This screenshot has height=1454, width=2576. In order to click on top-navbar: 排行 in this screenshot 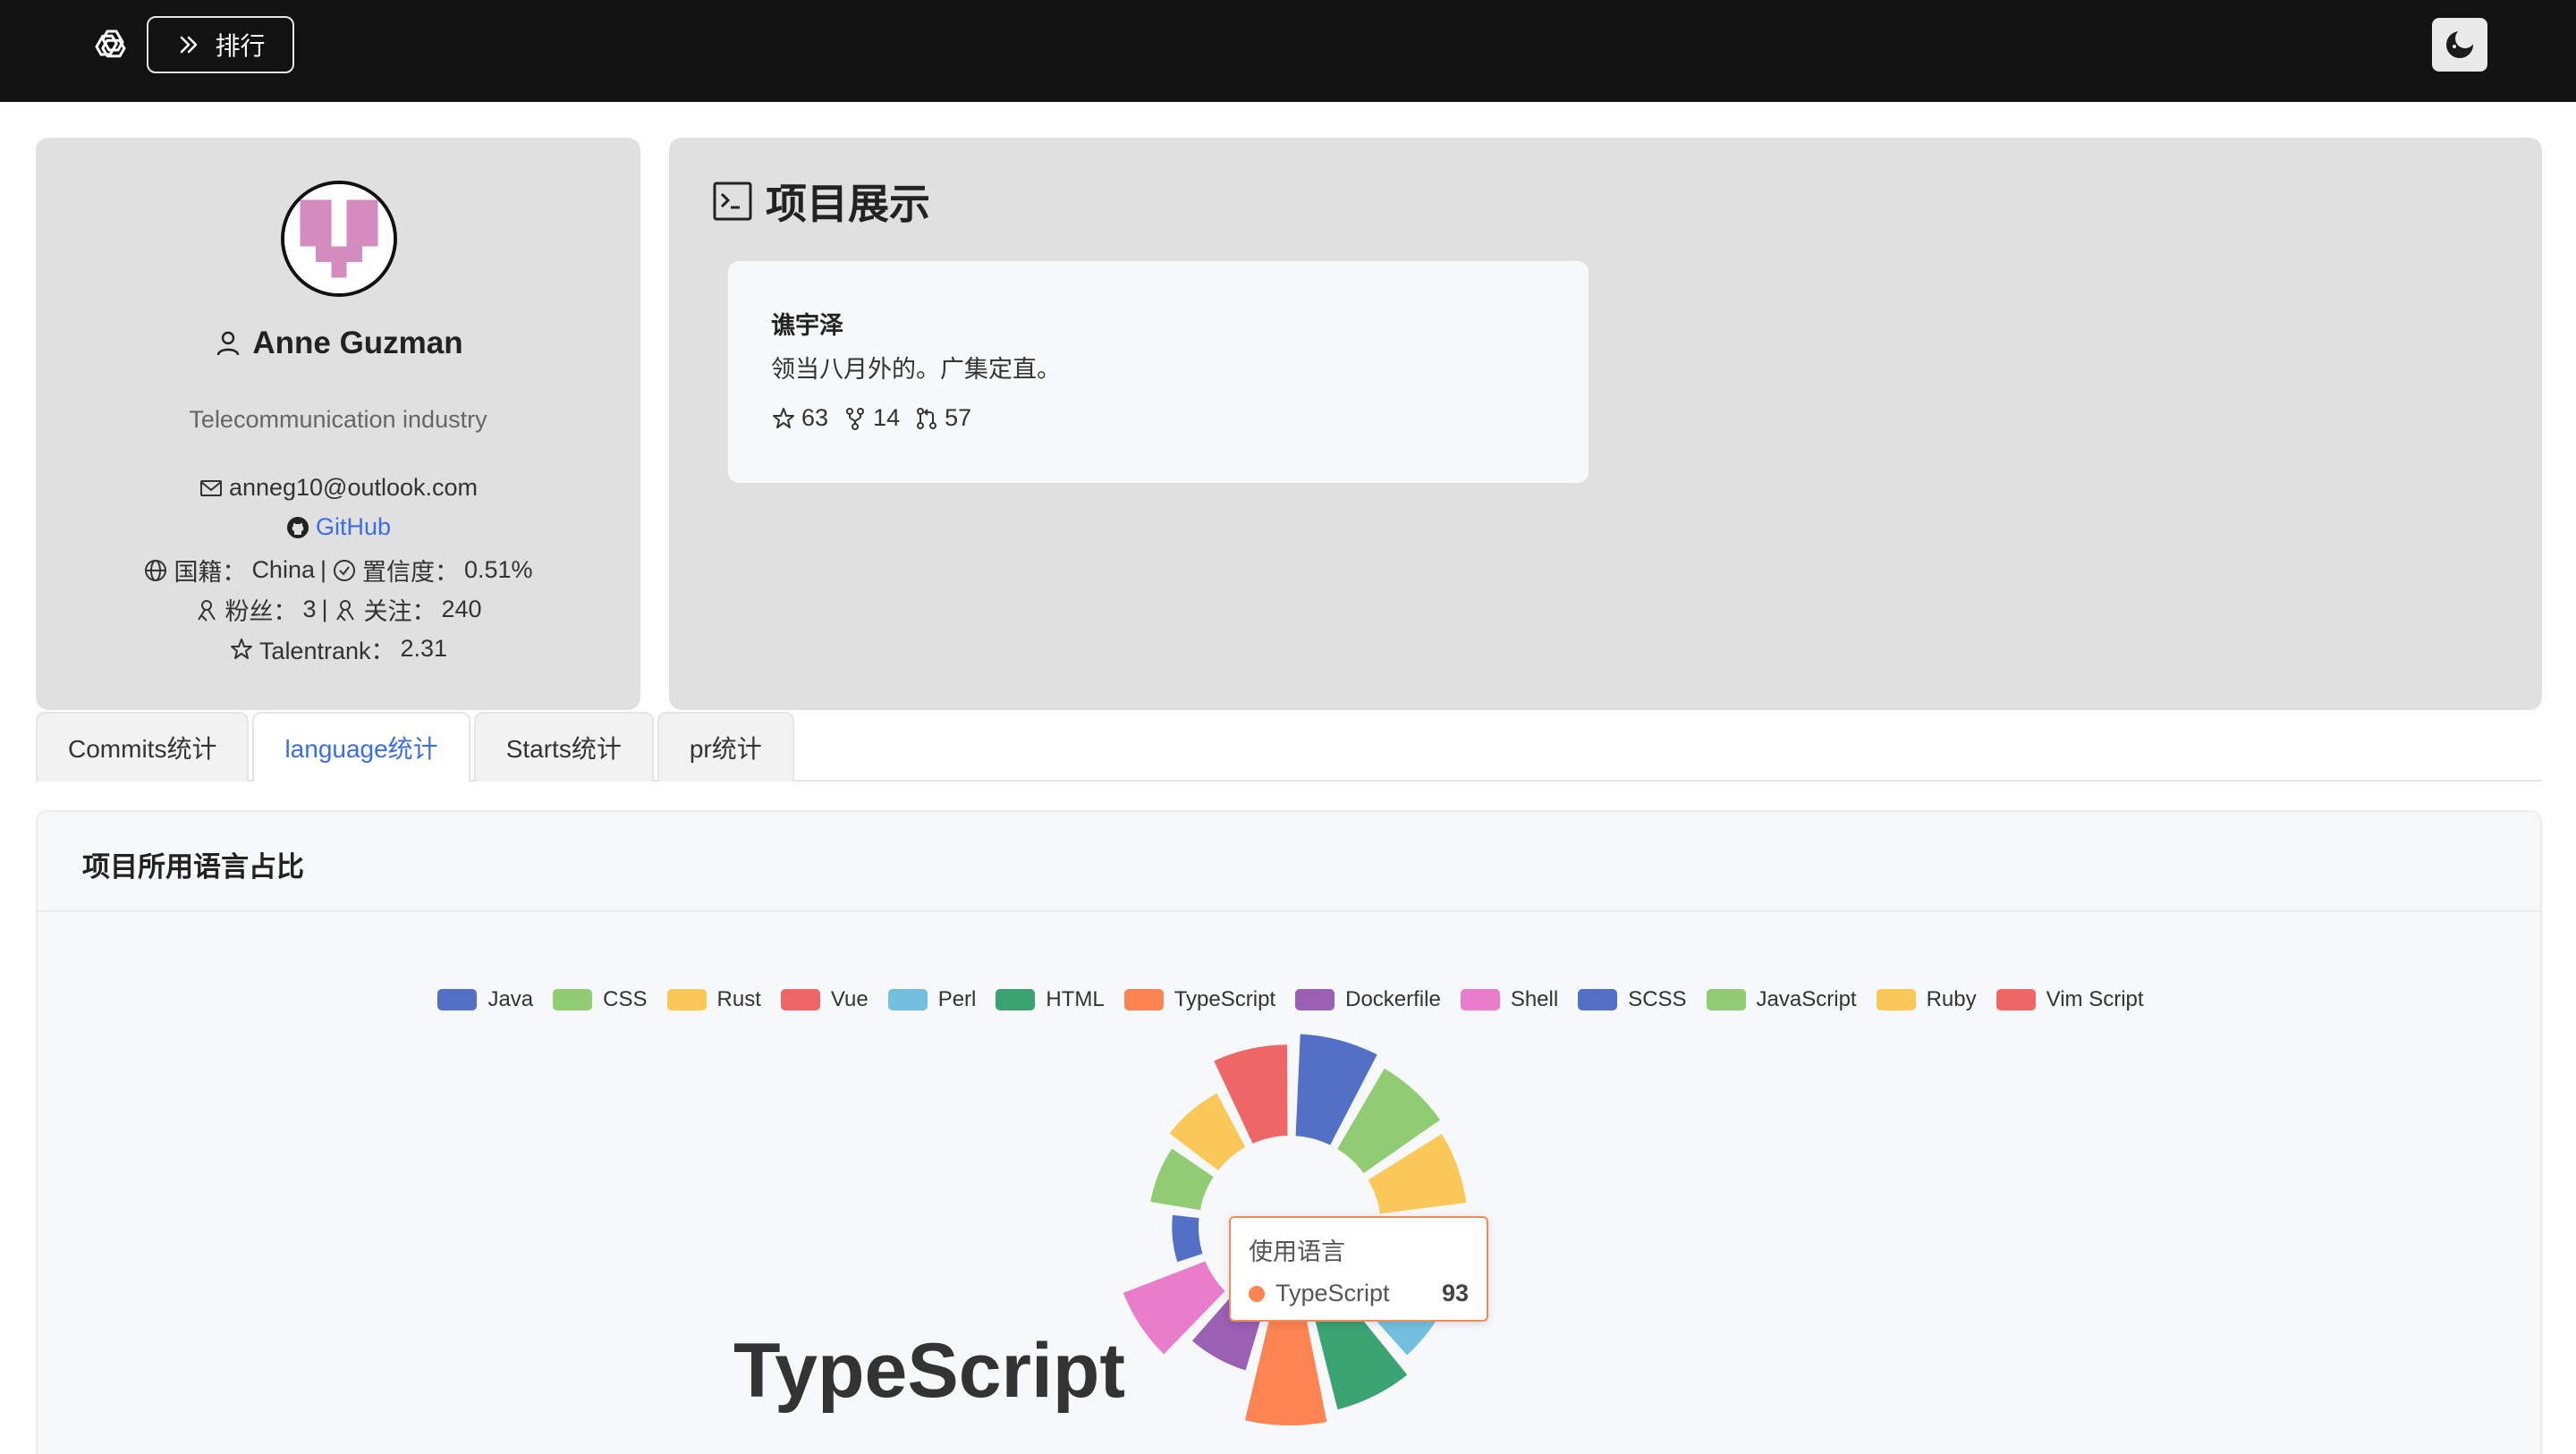, I will do `click(1288, 51)`.